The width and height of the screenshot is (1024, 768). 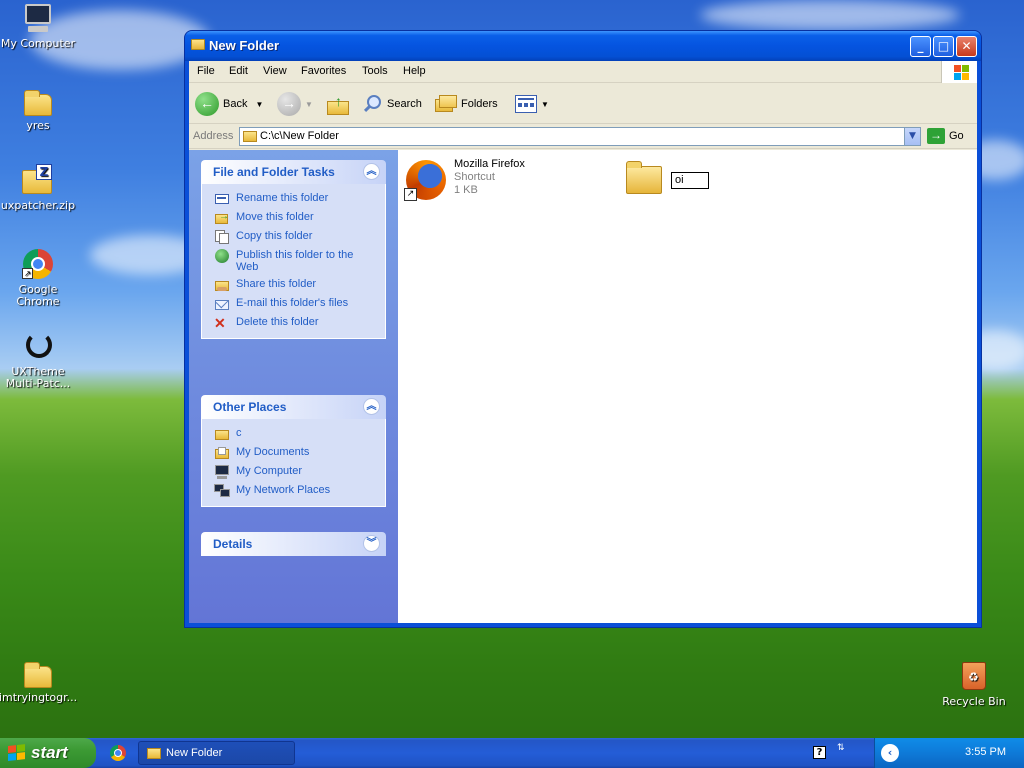 What do you see at coordinates (985, 752) in the screenshot?
I see `clock: 3:55 PM` at bounding box center [985, 752].